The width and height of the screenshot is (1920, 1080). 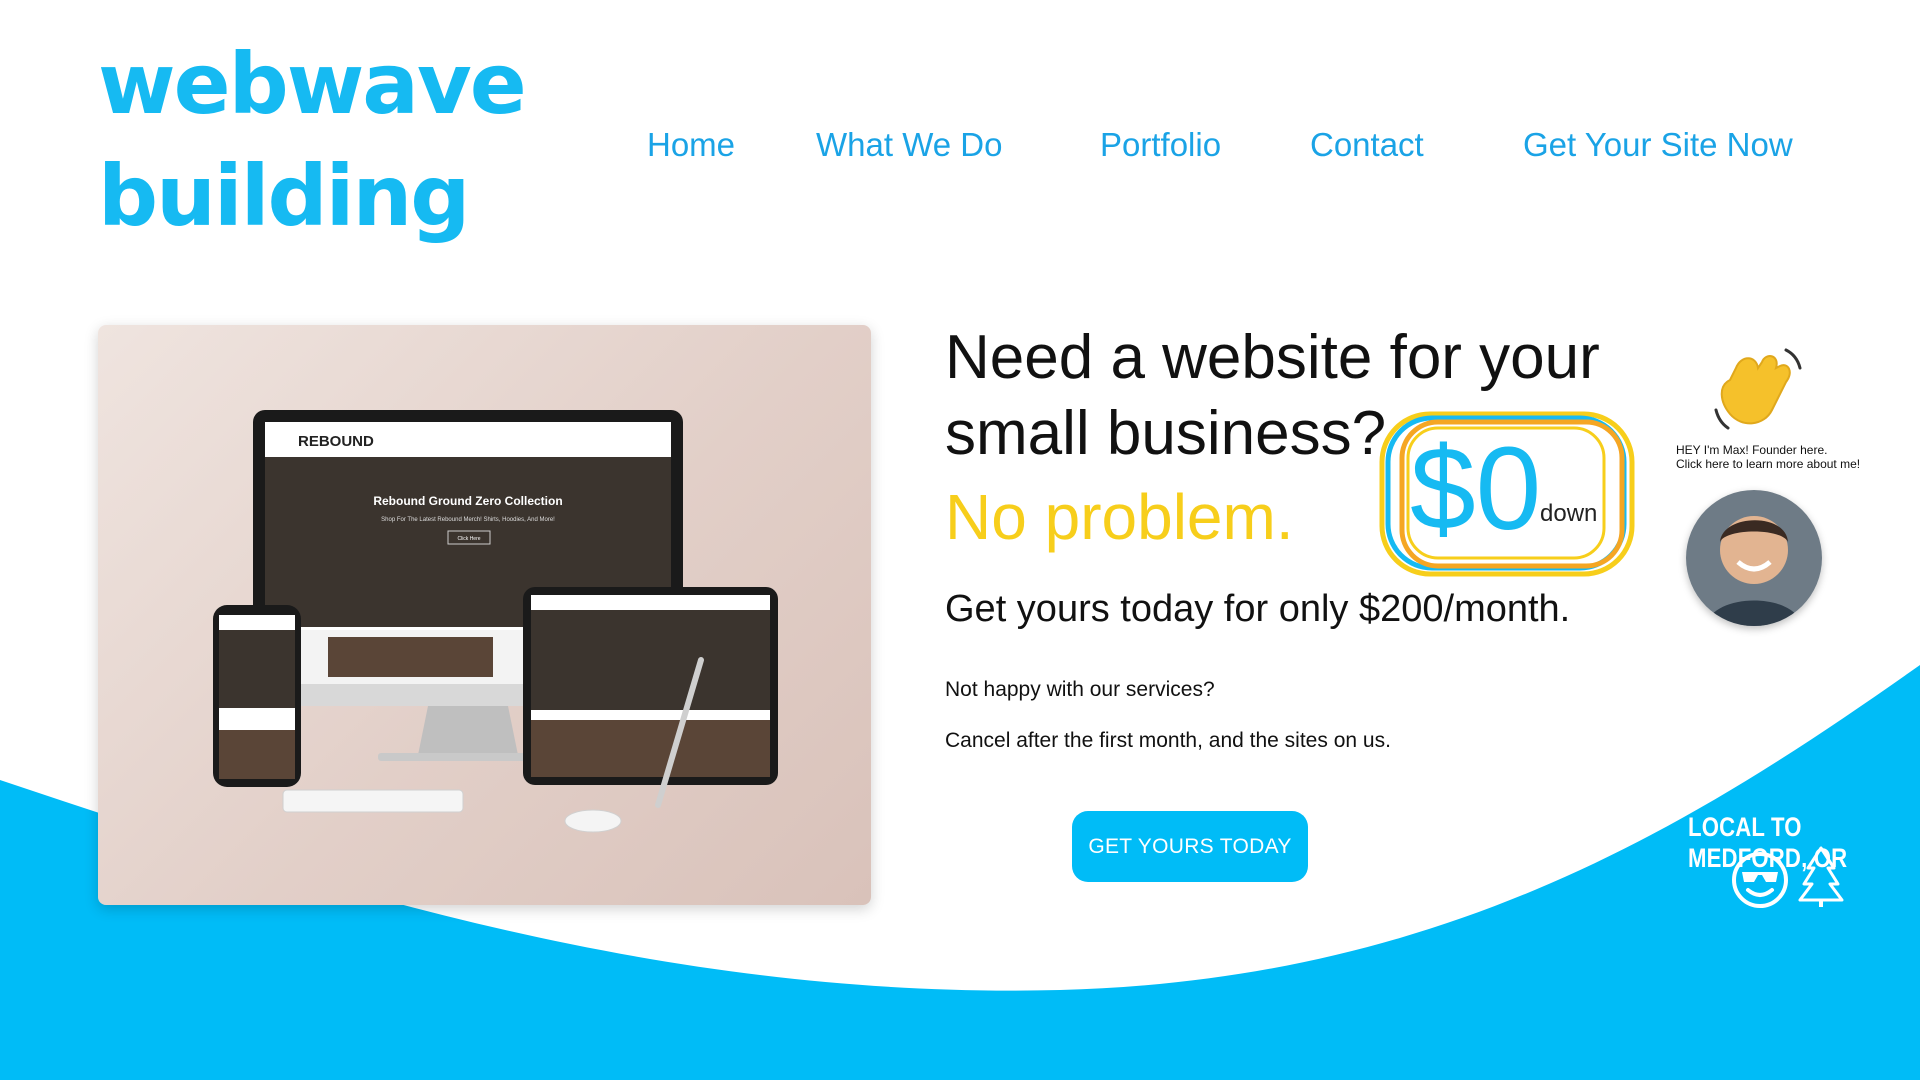 I want to click on pine-tree-icon, so click(x=1821, y=876).